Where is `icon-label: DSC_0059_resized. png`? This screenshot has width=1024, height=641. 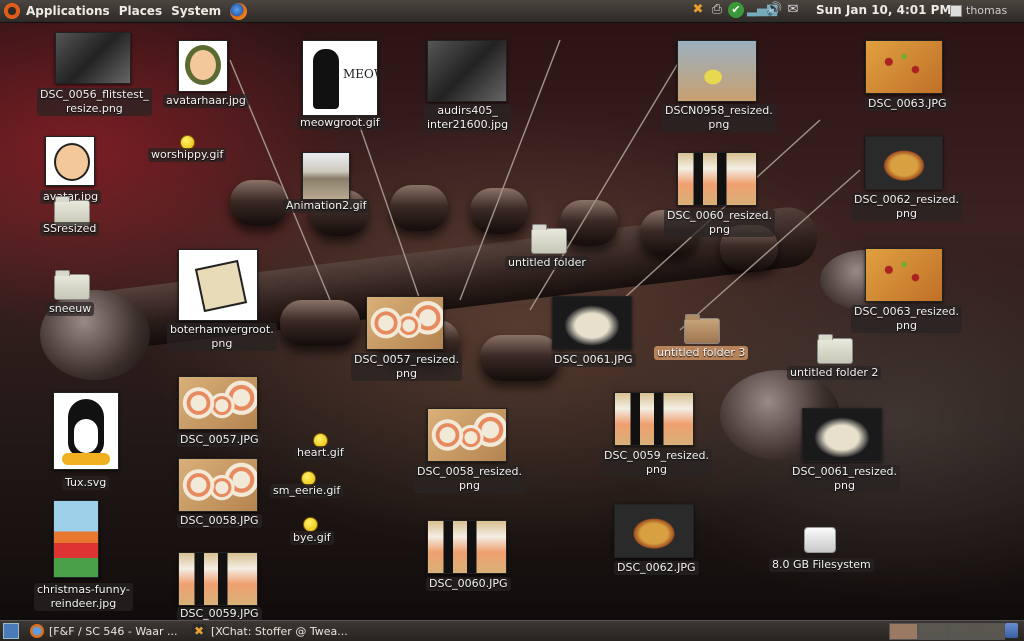
icon-label: DSC_0059_resized. png is located at coordinates (656, 463).